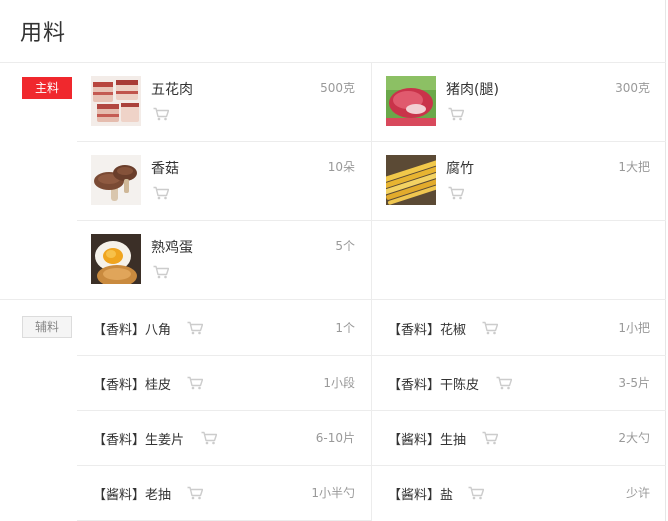  What do you see at coordinates (634, 383) in the screenshot?
I see `ingredient-quantity: 3-5片` at bounding box center [634, 383].